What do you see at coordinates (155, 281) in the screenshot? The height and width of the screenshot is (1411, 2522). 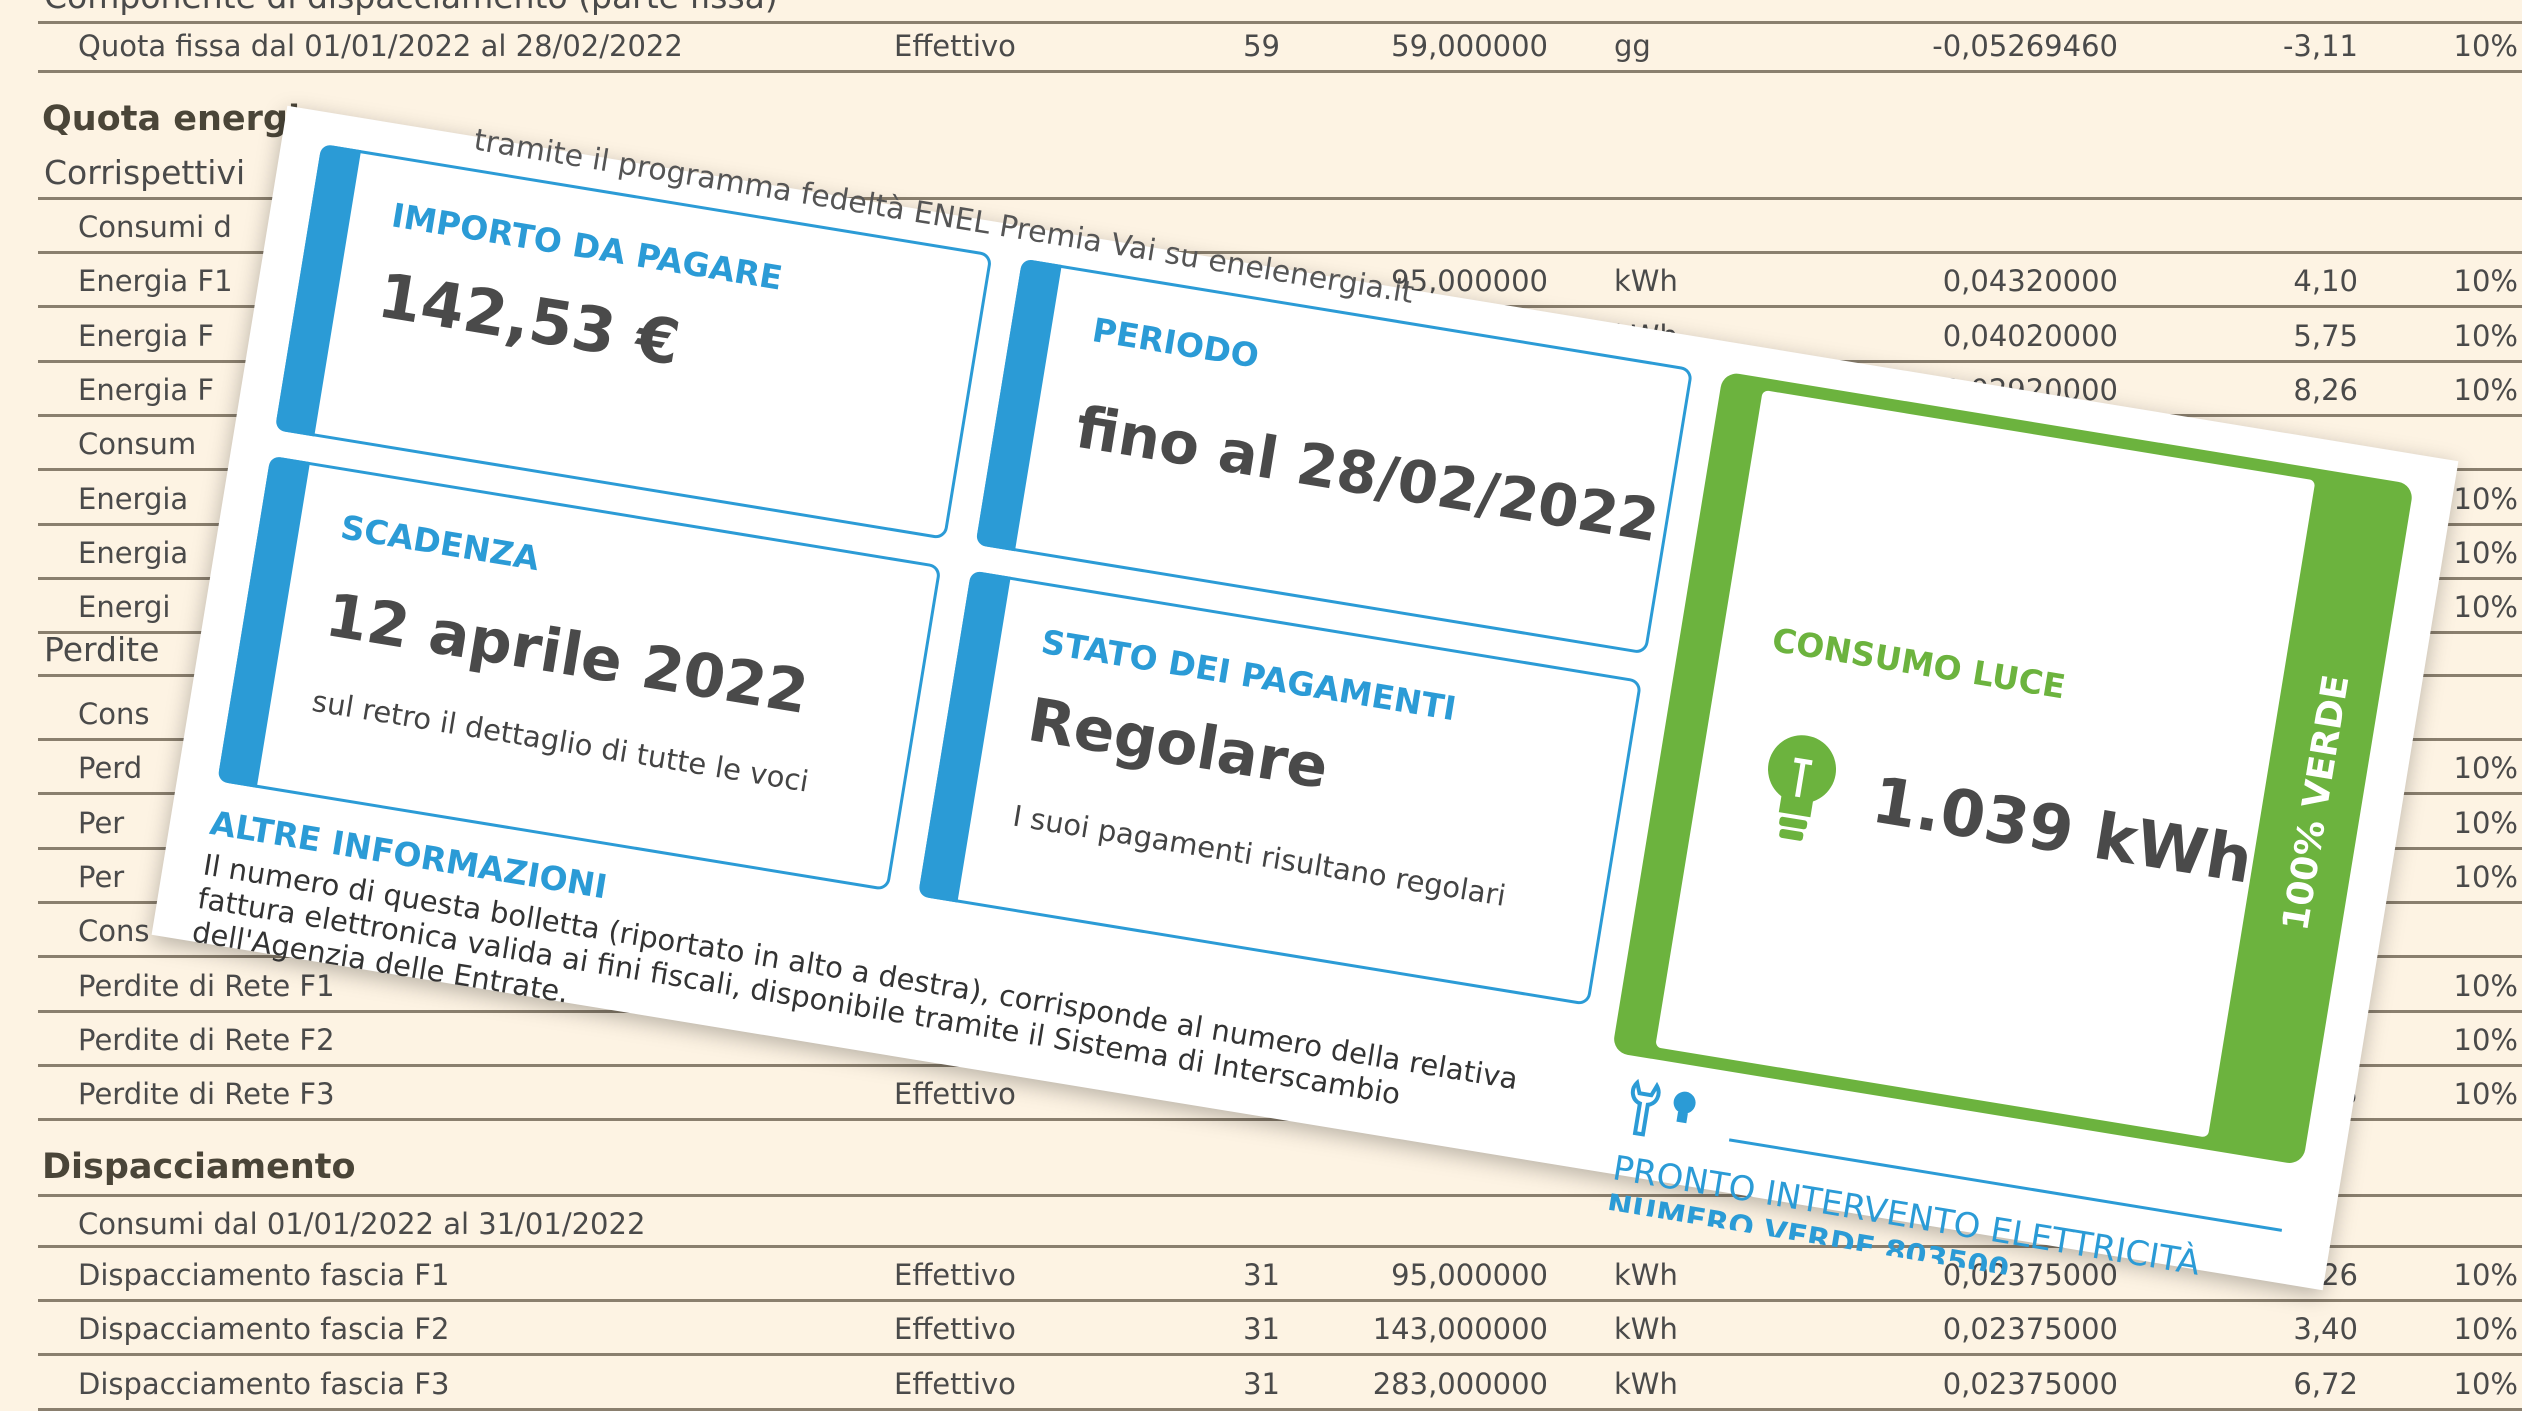 I see `row-label: Energia F1` at bounding box center [155, 281].